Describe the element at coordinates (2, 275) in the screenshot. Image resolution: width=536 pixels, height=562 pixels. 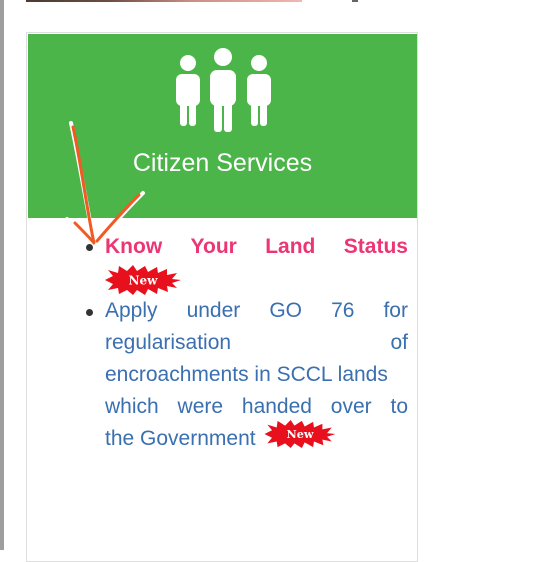
I see `left-border` at that location.